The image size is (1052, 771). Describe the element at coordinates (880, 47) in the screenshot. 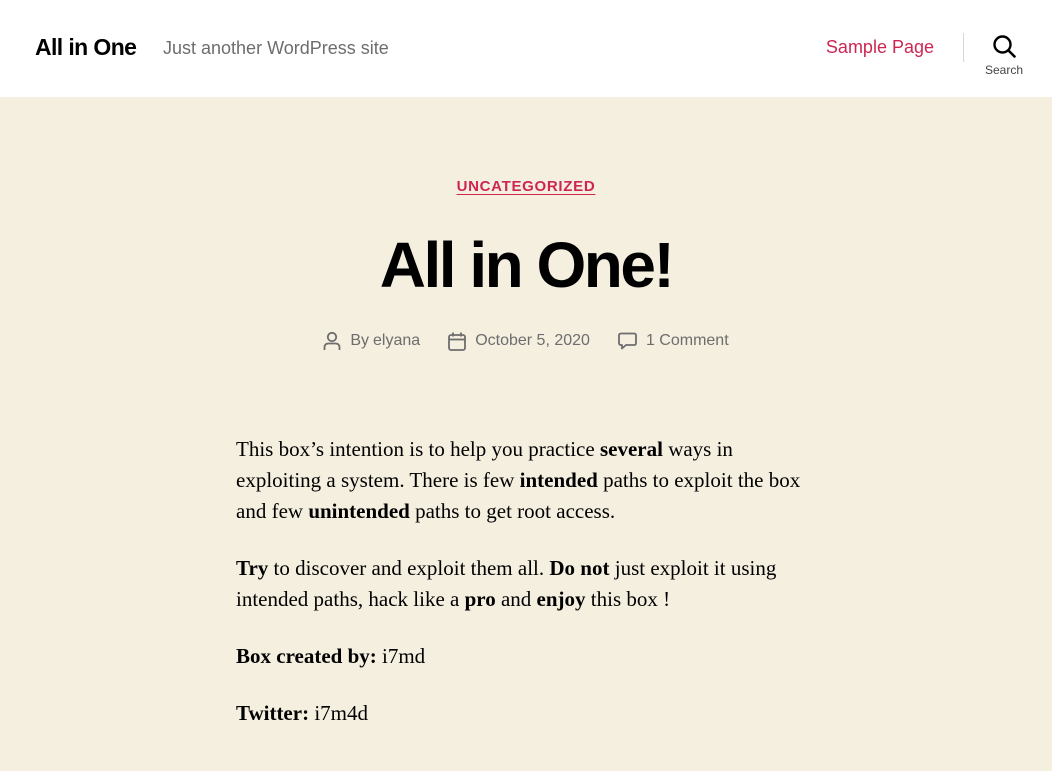

I see `nav-item-sample-page: Sample Page` at that location.